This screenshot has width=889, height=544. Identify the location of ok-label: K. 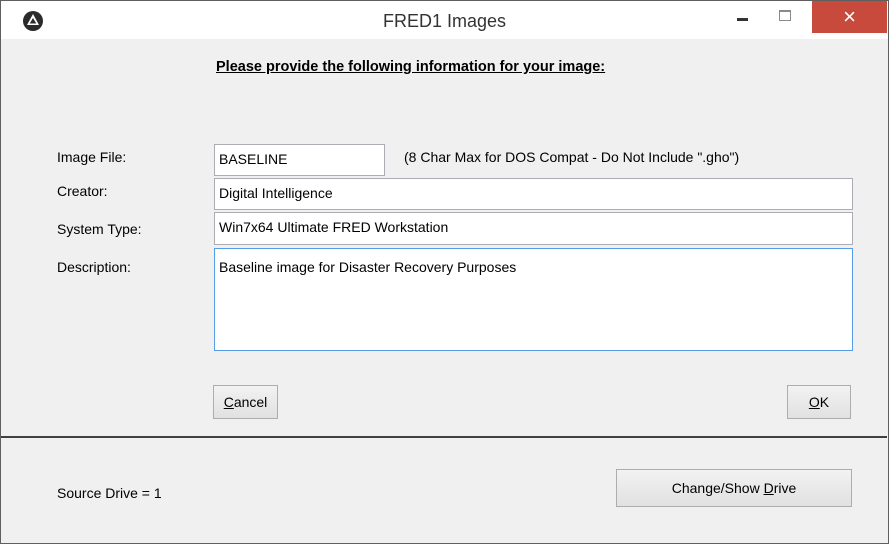
(824, 402).